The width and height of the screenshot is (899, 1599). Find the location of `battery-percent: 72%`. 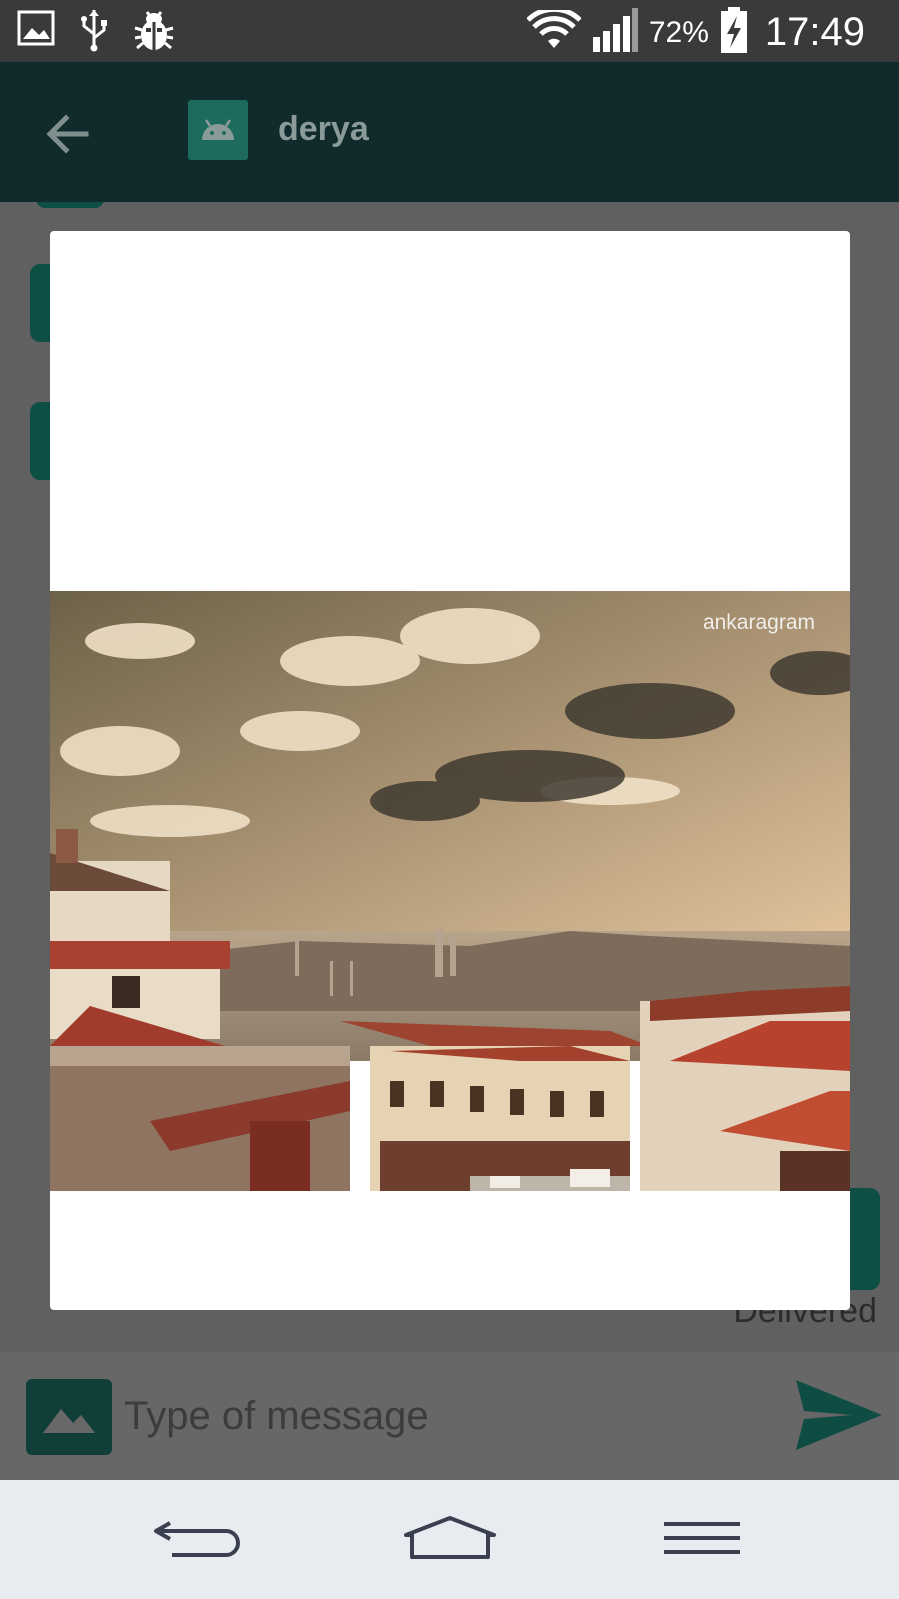

battery-percent: 72% is located at coordinates (678, 32).